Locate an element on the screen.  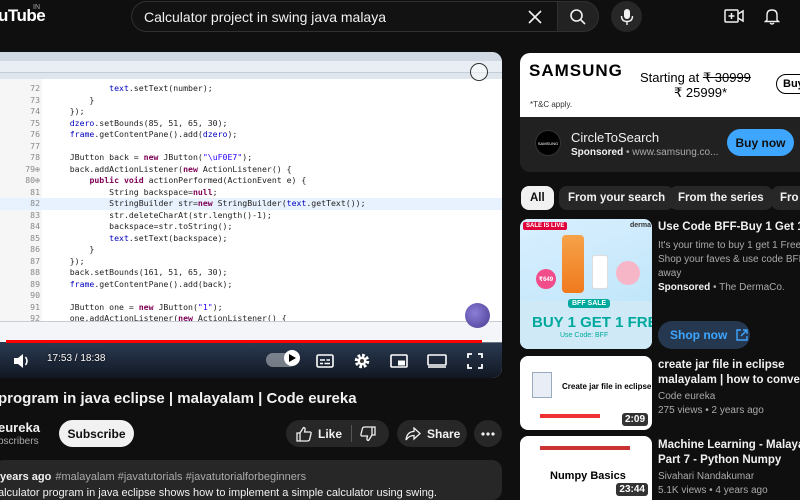
code-token: .getContentPane().add(back); is located at coordinates (163, 283).